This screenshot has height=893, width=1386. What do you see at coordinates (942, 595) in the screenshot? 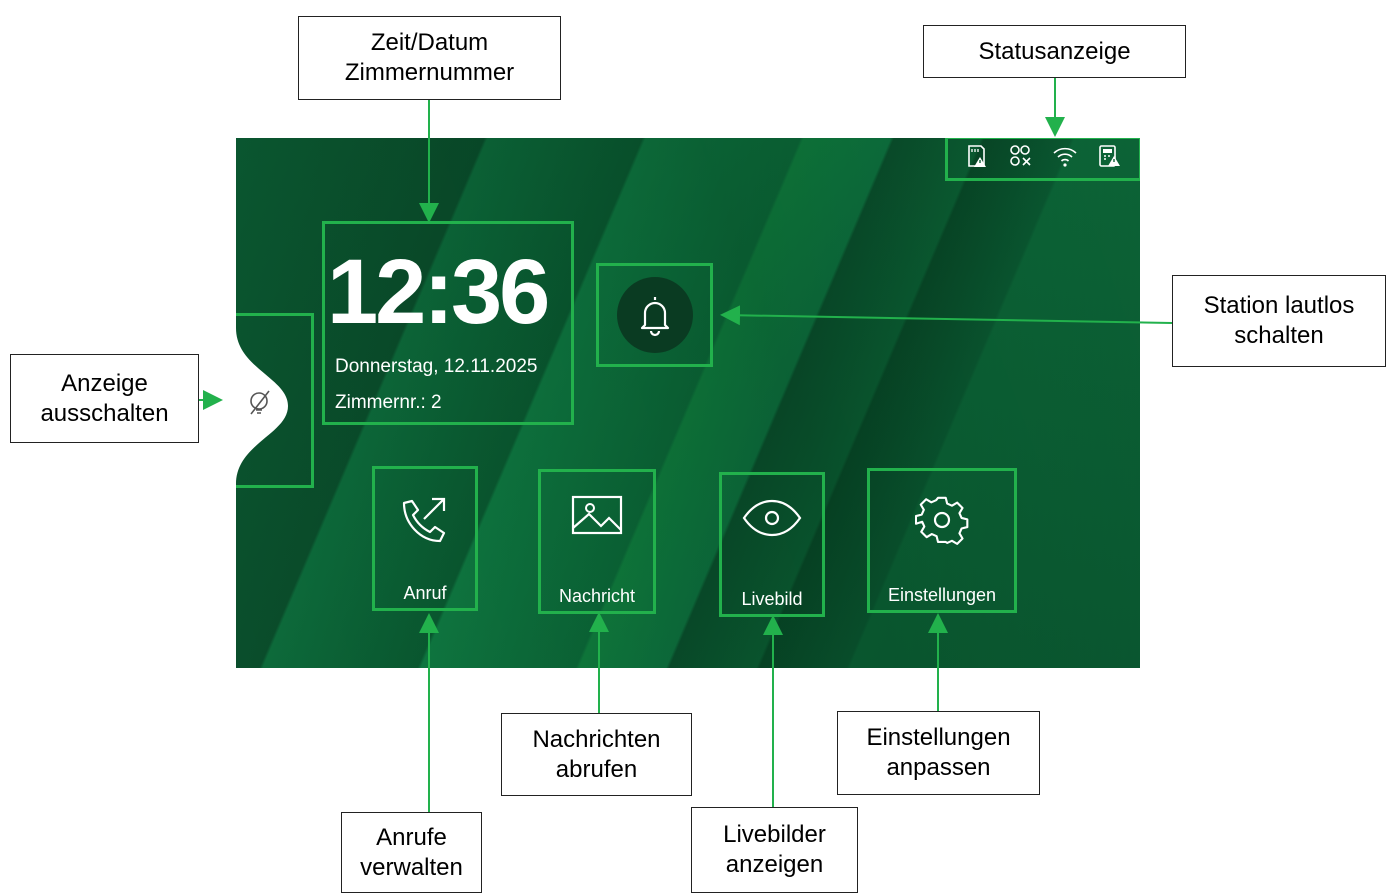
I see `tile-settings-label: Einstellungen` at bounding box center [942, 595].